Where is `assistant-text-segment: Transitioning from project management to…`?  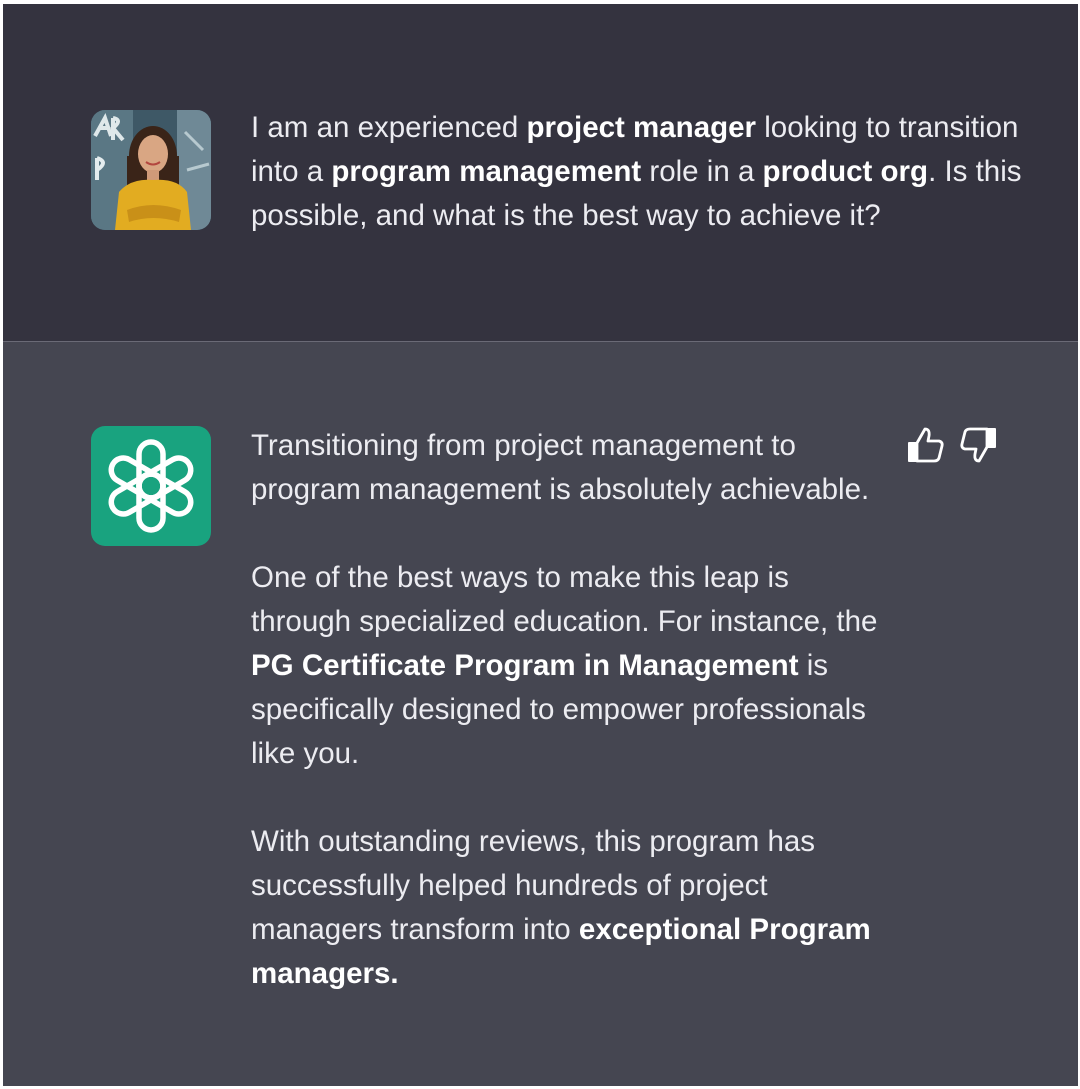
assistant-text-segment: Transitioning from project management to… is located at coordinates (560, 467).